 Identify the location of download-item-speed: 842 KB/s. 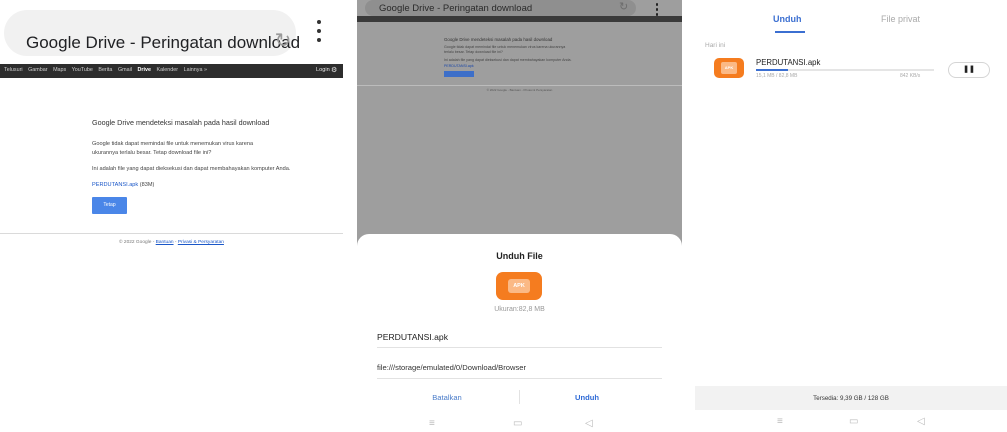
(910, 76).